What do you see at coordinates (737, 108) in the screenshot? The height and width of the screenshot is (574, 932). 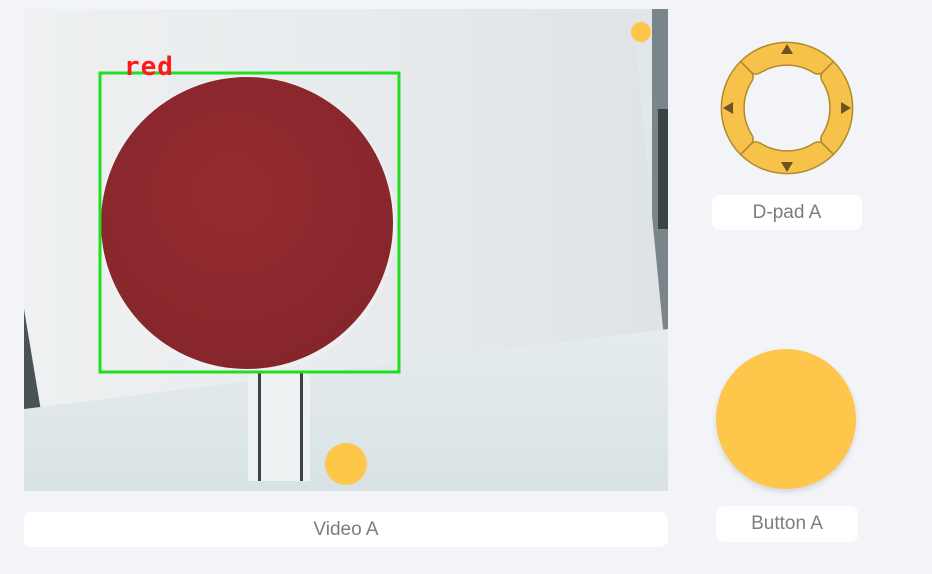 I see `dpad-left-button` at bounding box center [737, 108].